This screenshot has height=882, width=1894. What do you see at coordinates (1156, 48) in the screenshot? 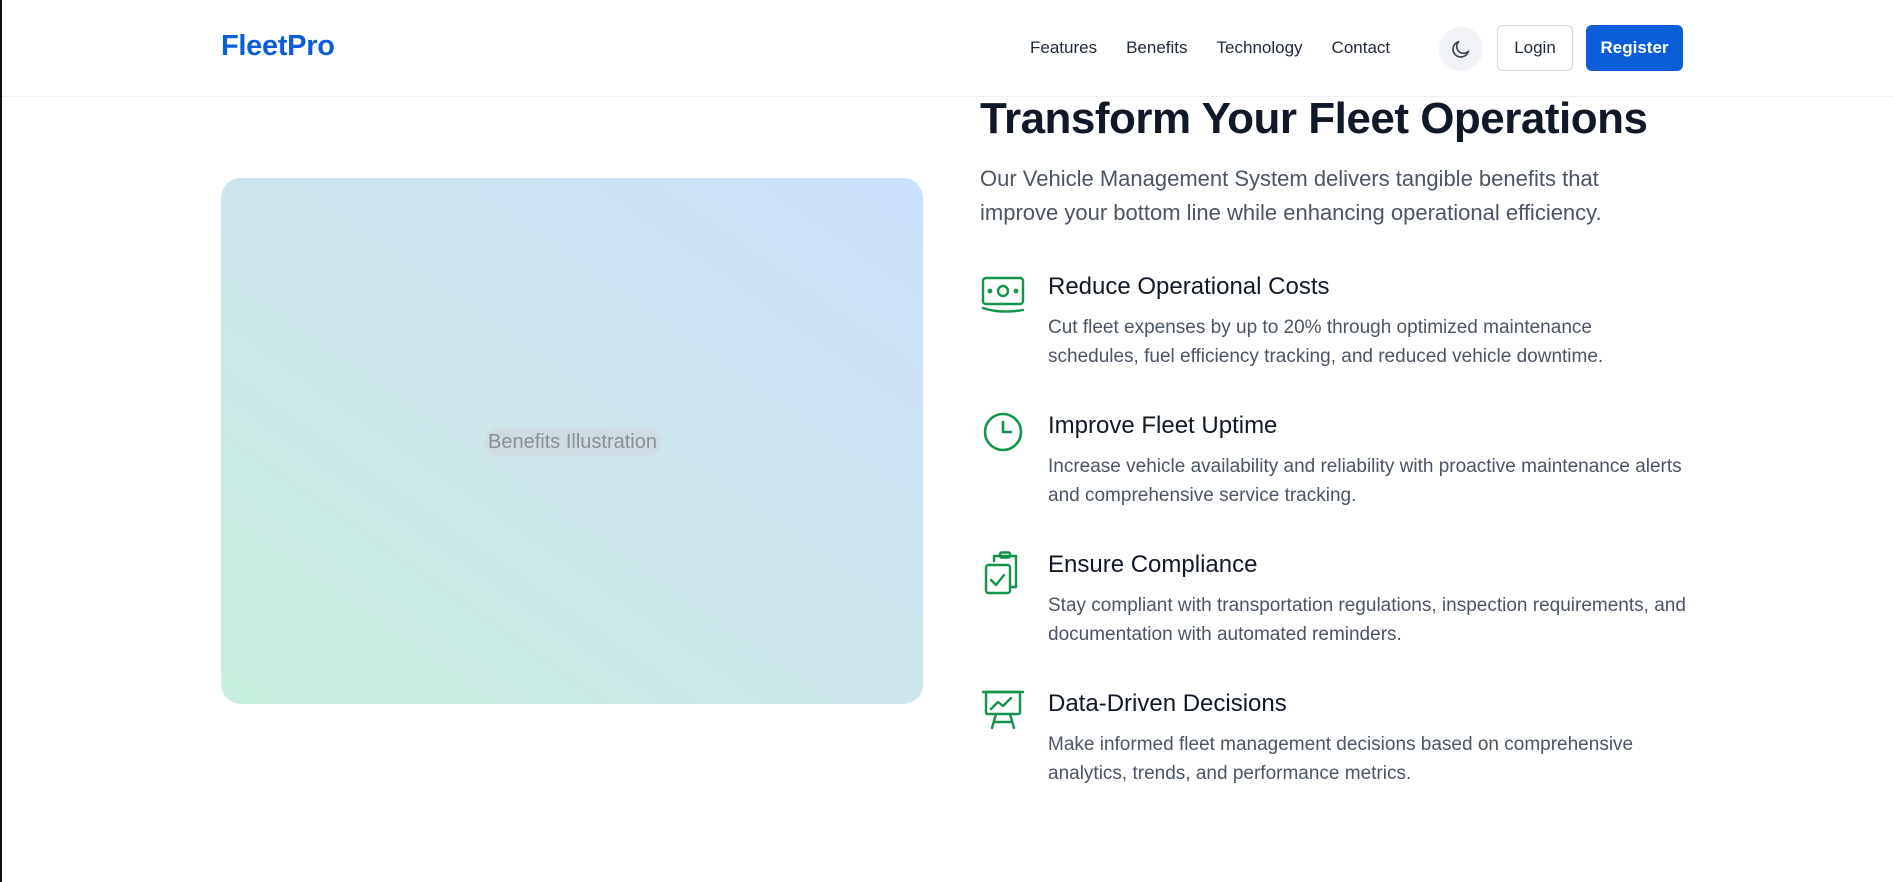
I see `nav-link-benefits: Benefits` at bounding box center [1156, 48].